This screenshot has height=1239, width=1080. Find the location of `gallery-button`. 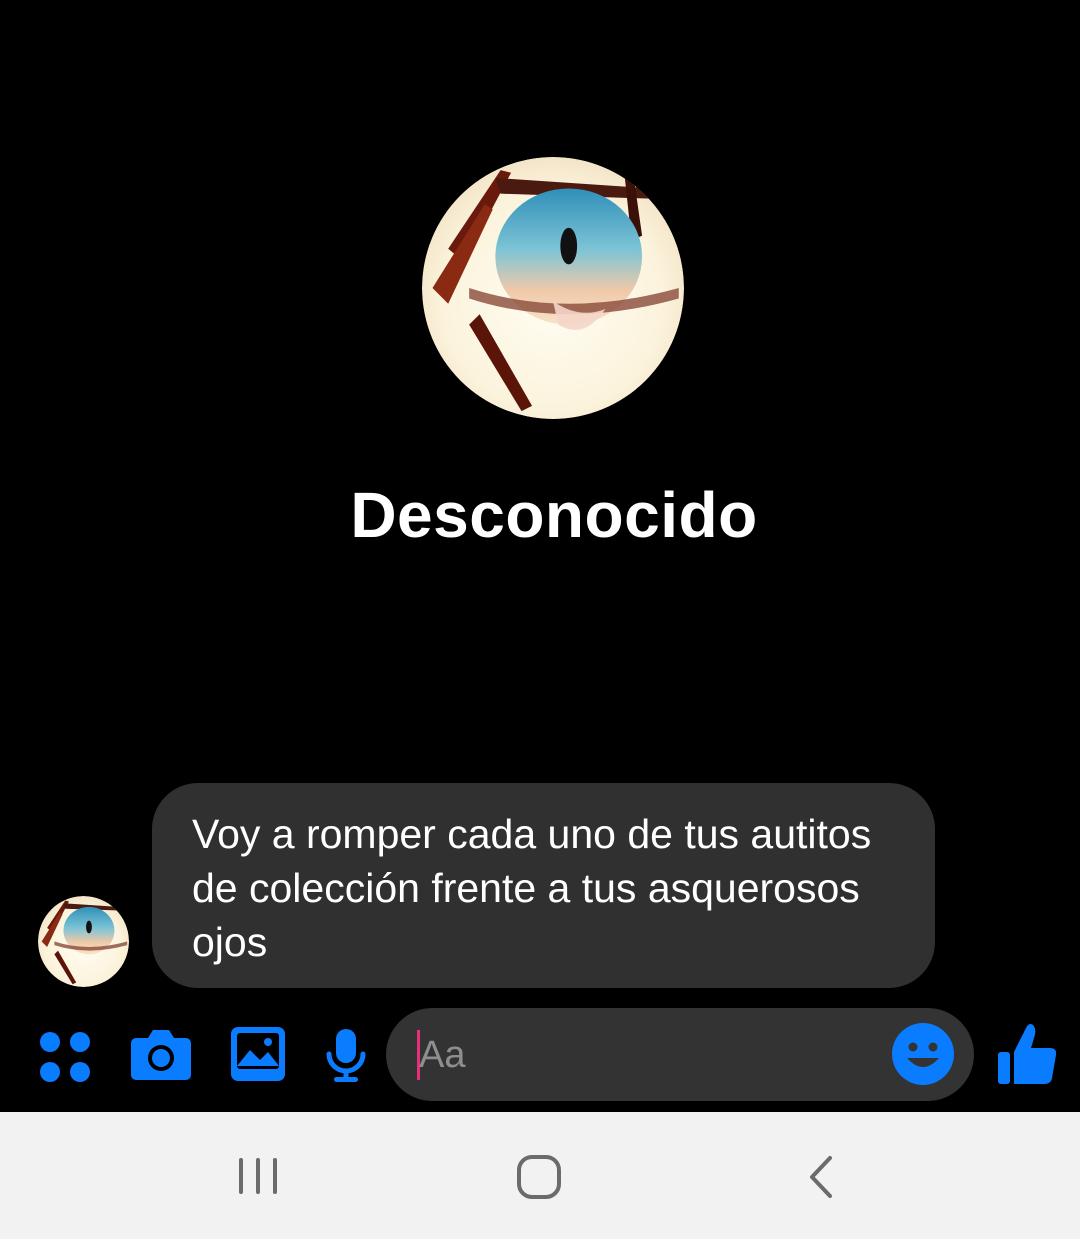

gallery-button is located at coordinates (258, 1054).